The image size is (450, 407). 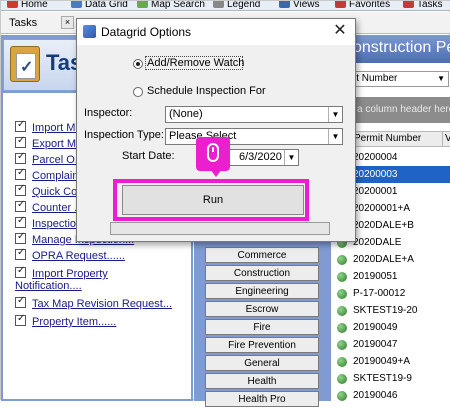 I want to click on toolbar-map-search: Map Search, so click(x=171, y=5).